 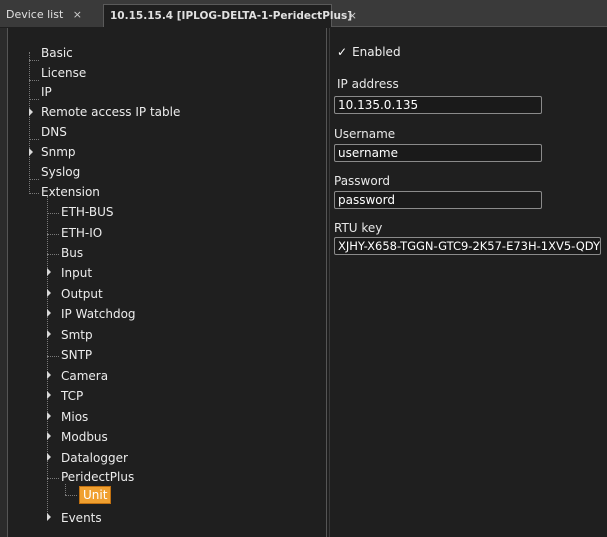 What do you see at coordinates (77, 335) in the screenshot?
I see `tree-item-smtp: Smtp` at bounding box center [77, 335].